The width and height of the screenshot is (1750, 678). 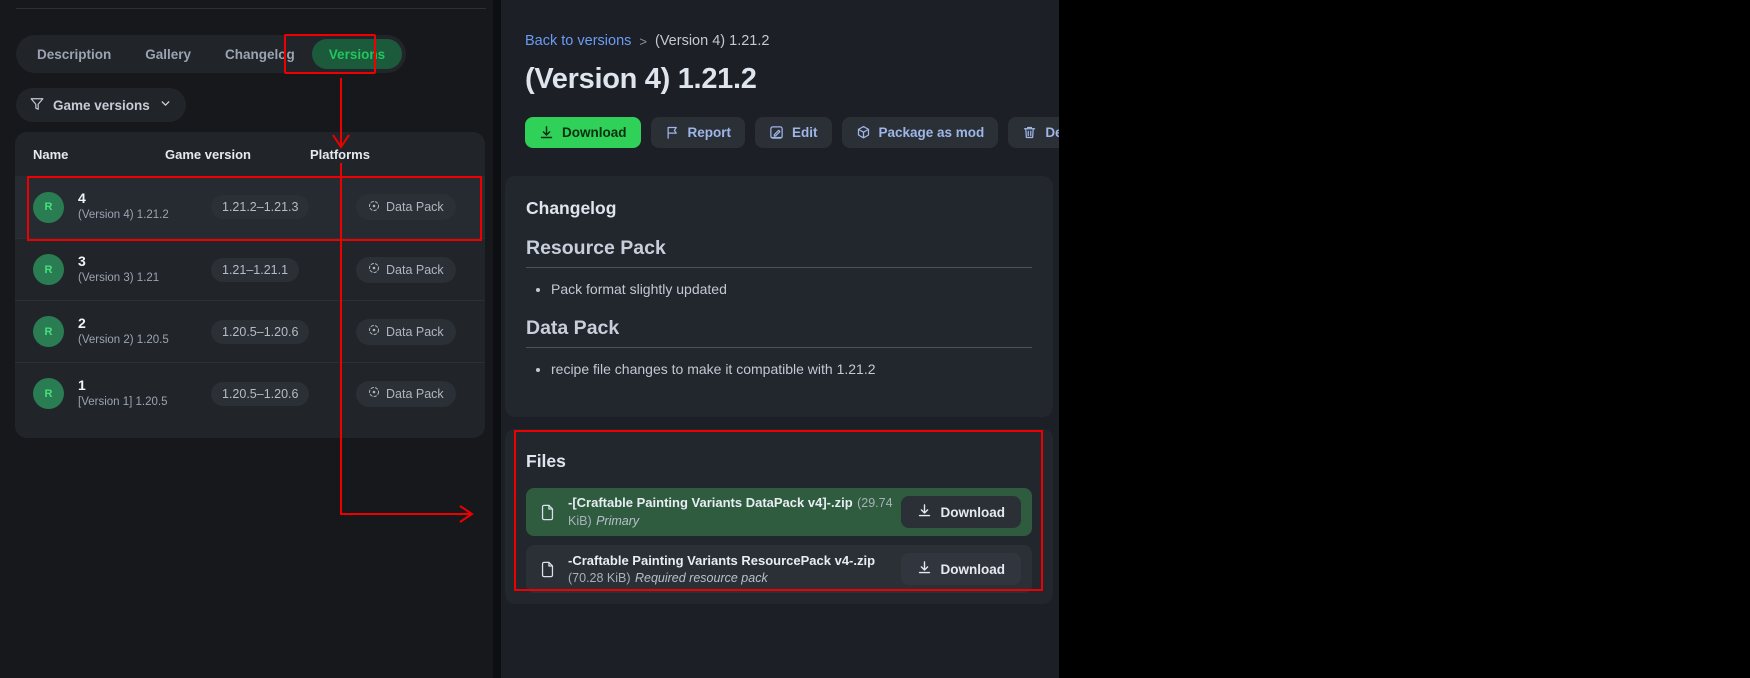 I want to click on report-button-label: Report, so click(x=709, y=132).